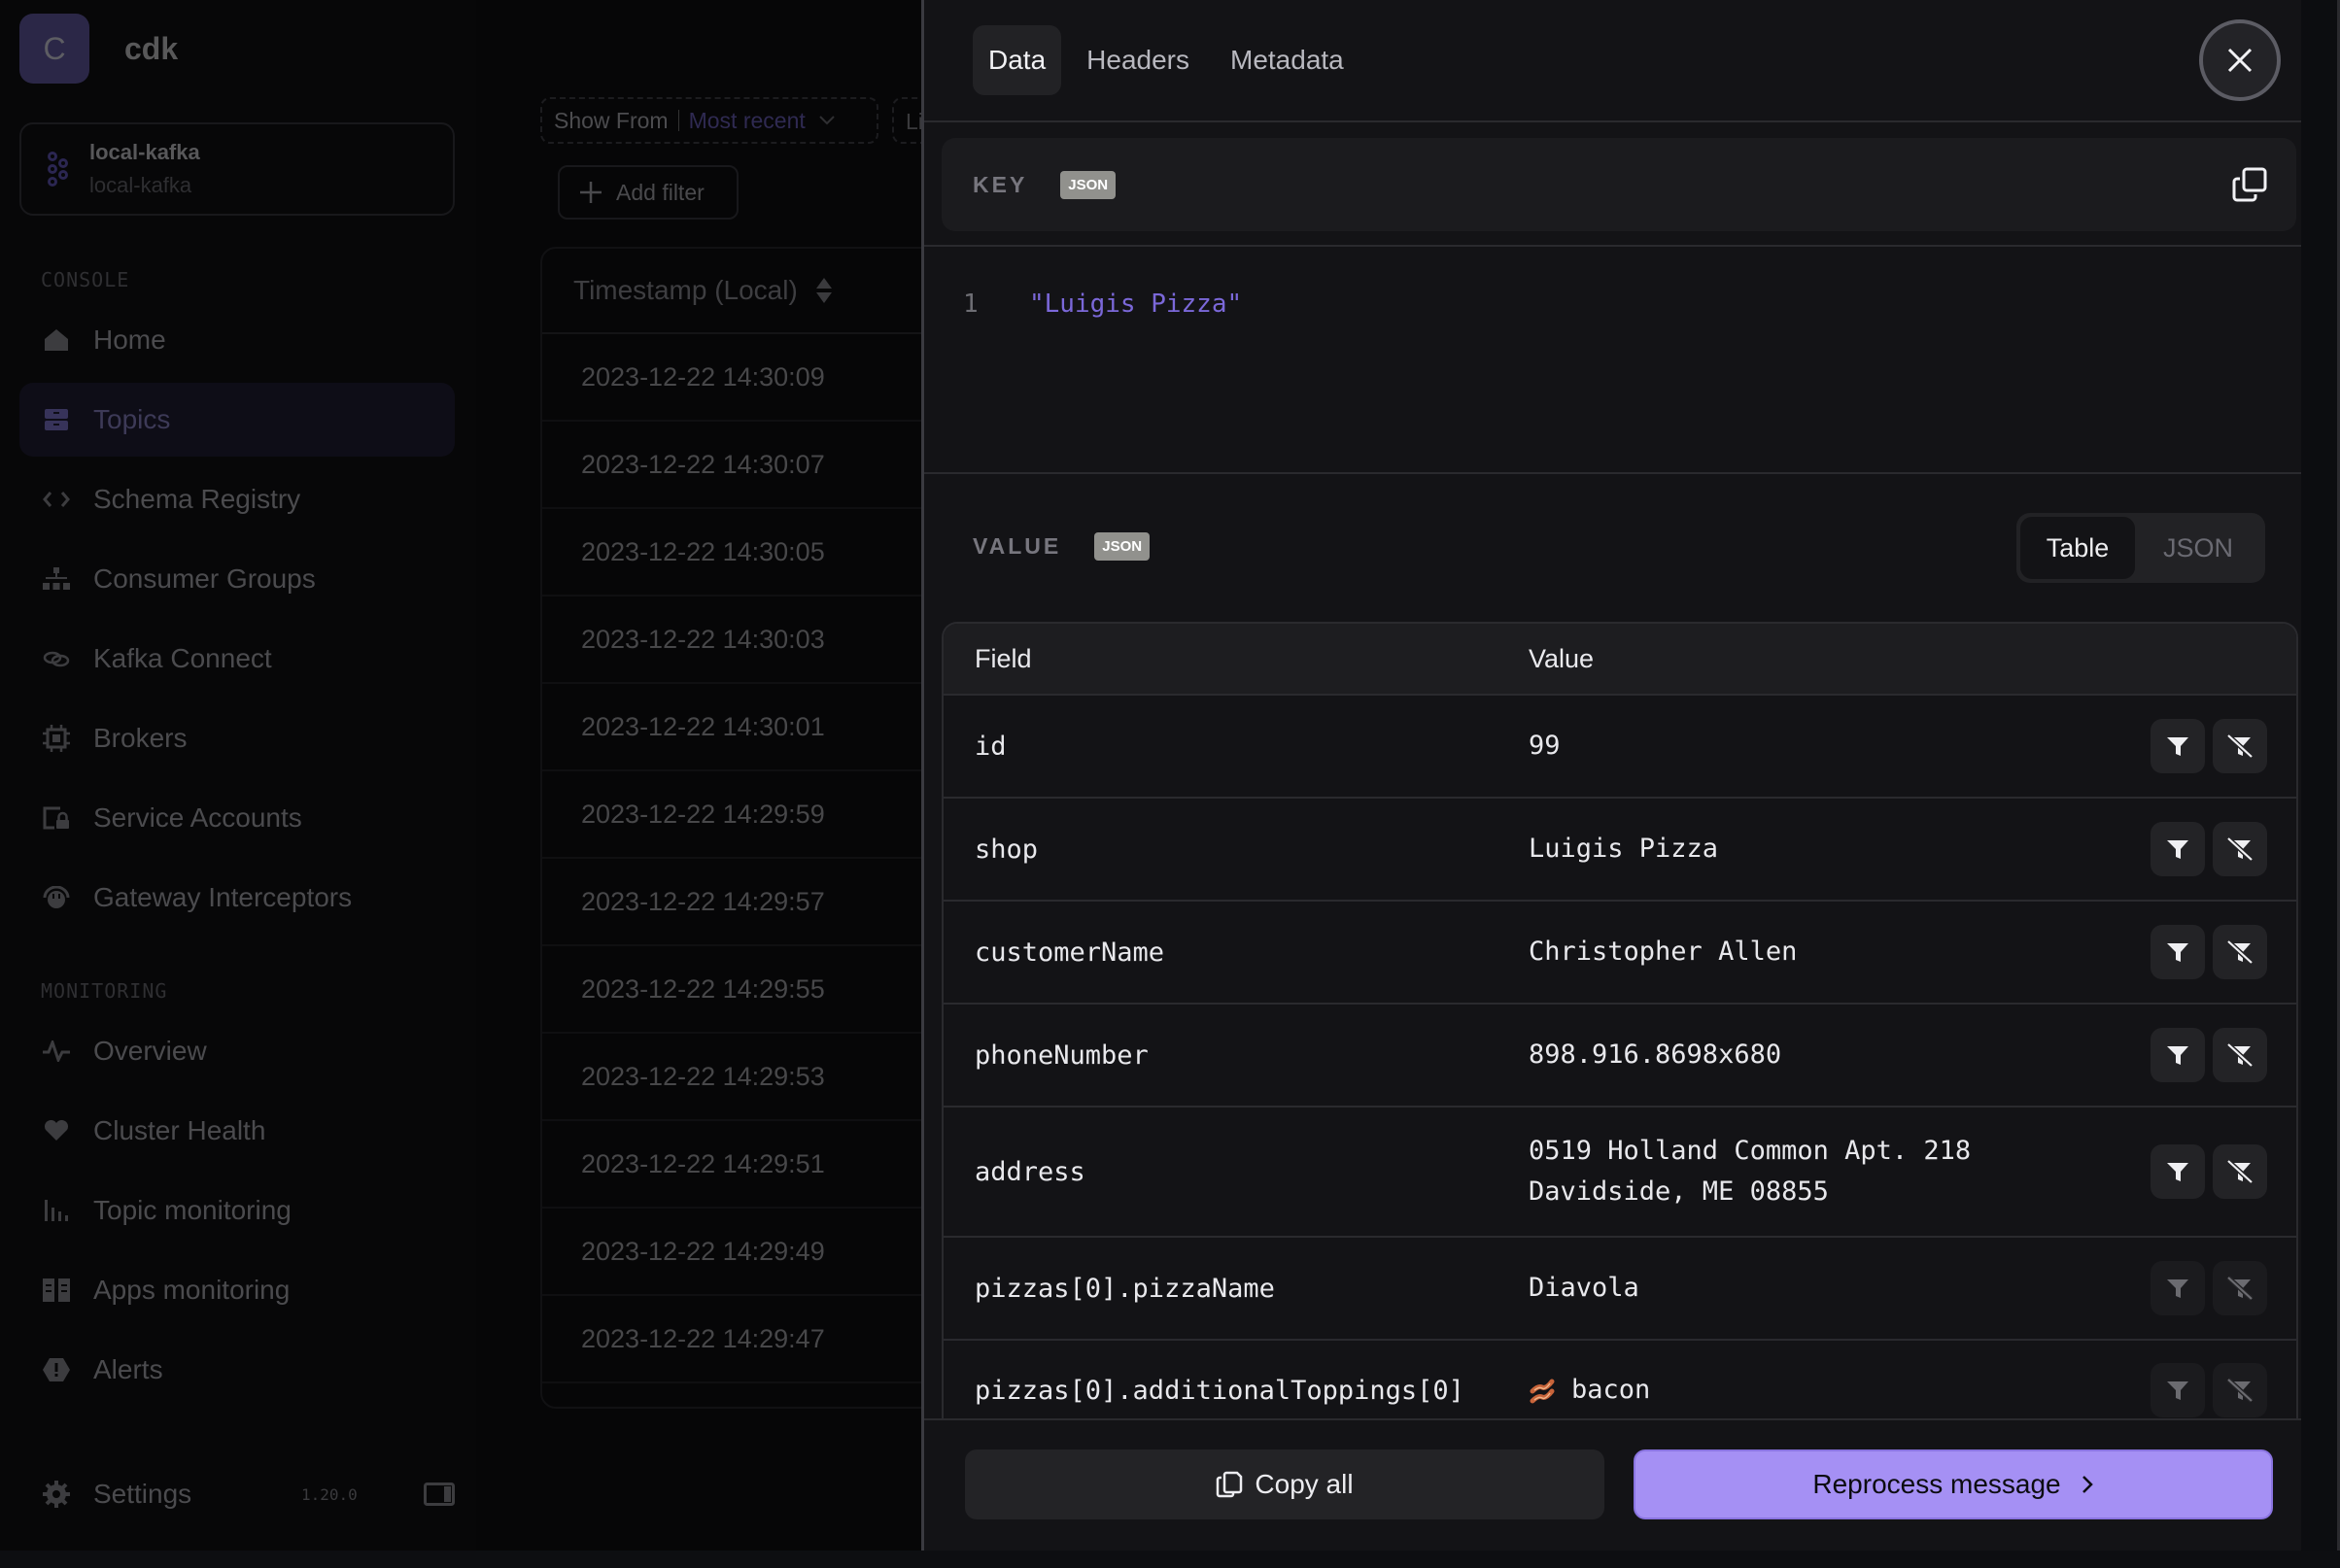 The image size is (2340, 1568). Describe the element at coordinates (824, 290) in the screenshot. I see `sort-icon` at that location.